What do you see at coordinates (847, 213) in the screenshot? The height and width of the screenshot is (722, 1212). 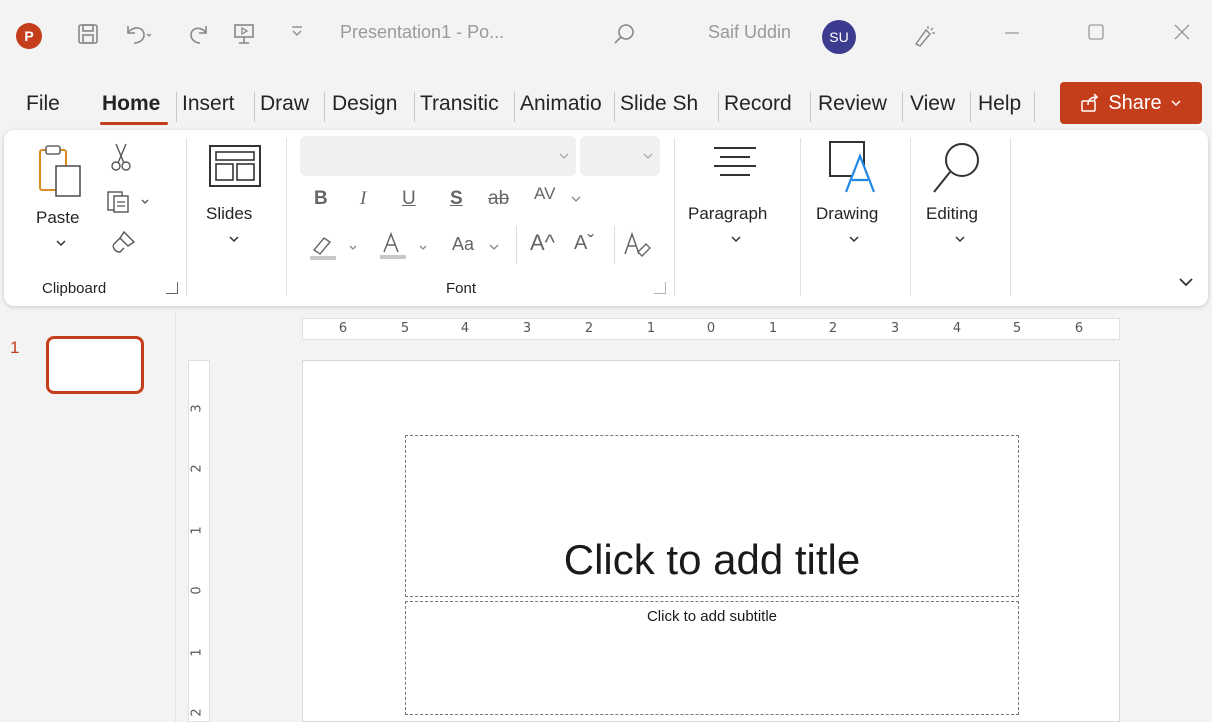 I see `drawing-label: Drawing` at bounding box center [847, 213].